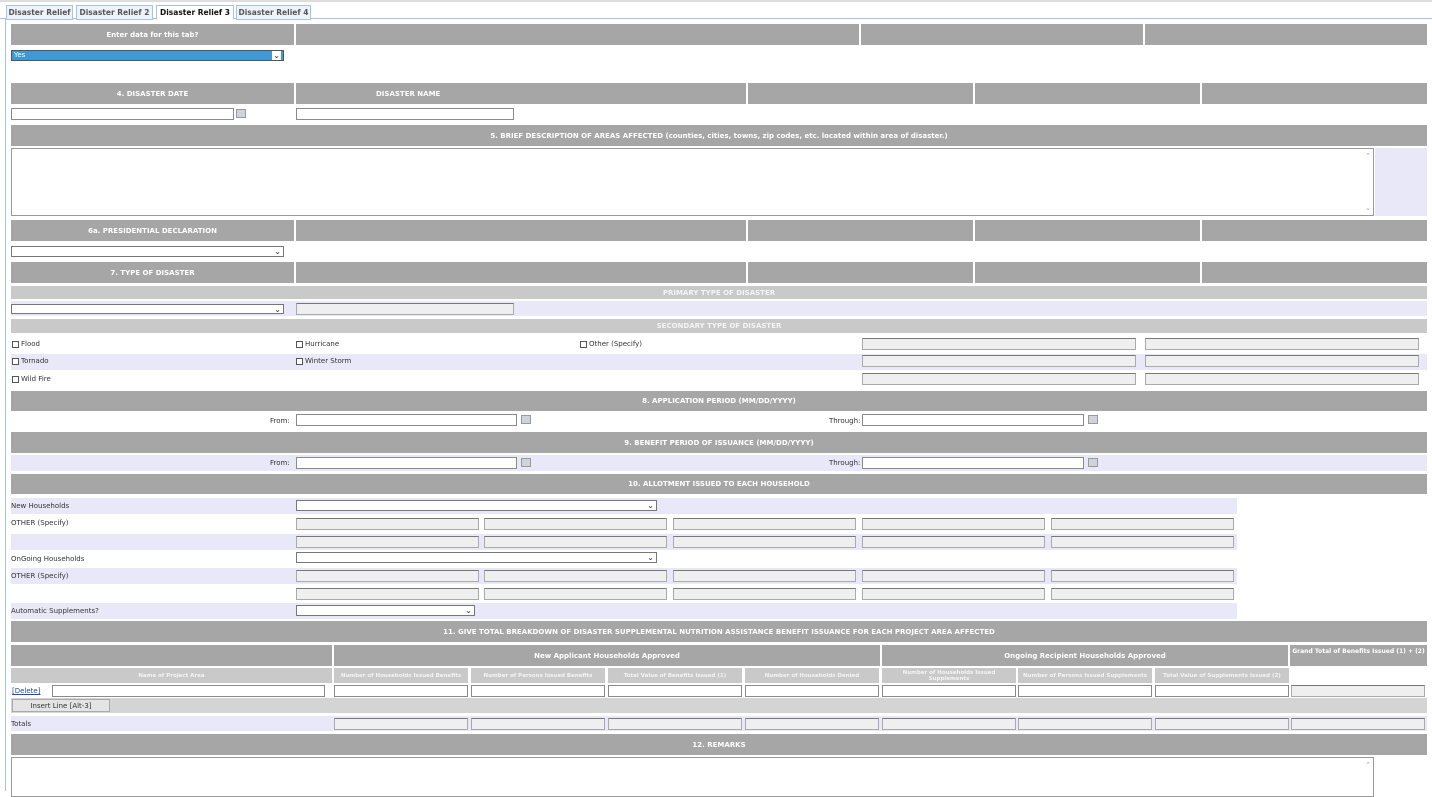 This screenshot has width=1432, height=797. Describe the element at coordinates (61, 705) in the screenshot. I see `insert-line-button: Insert Line [Alt-3]` at that location.